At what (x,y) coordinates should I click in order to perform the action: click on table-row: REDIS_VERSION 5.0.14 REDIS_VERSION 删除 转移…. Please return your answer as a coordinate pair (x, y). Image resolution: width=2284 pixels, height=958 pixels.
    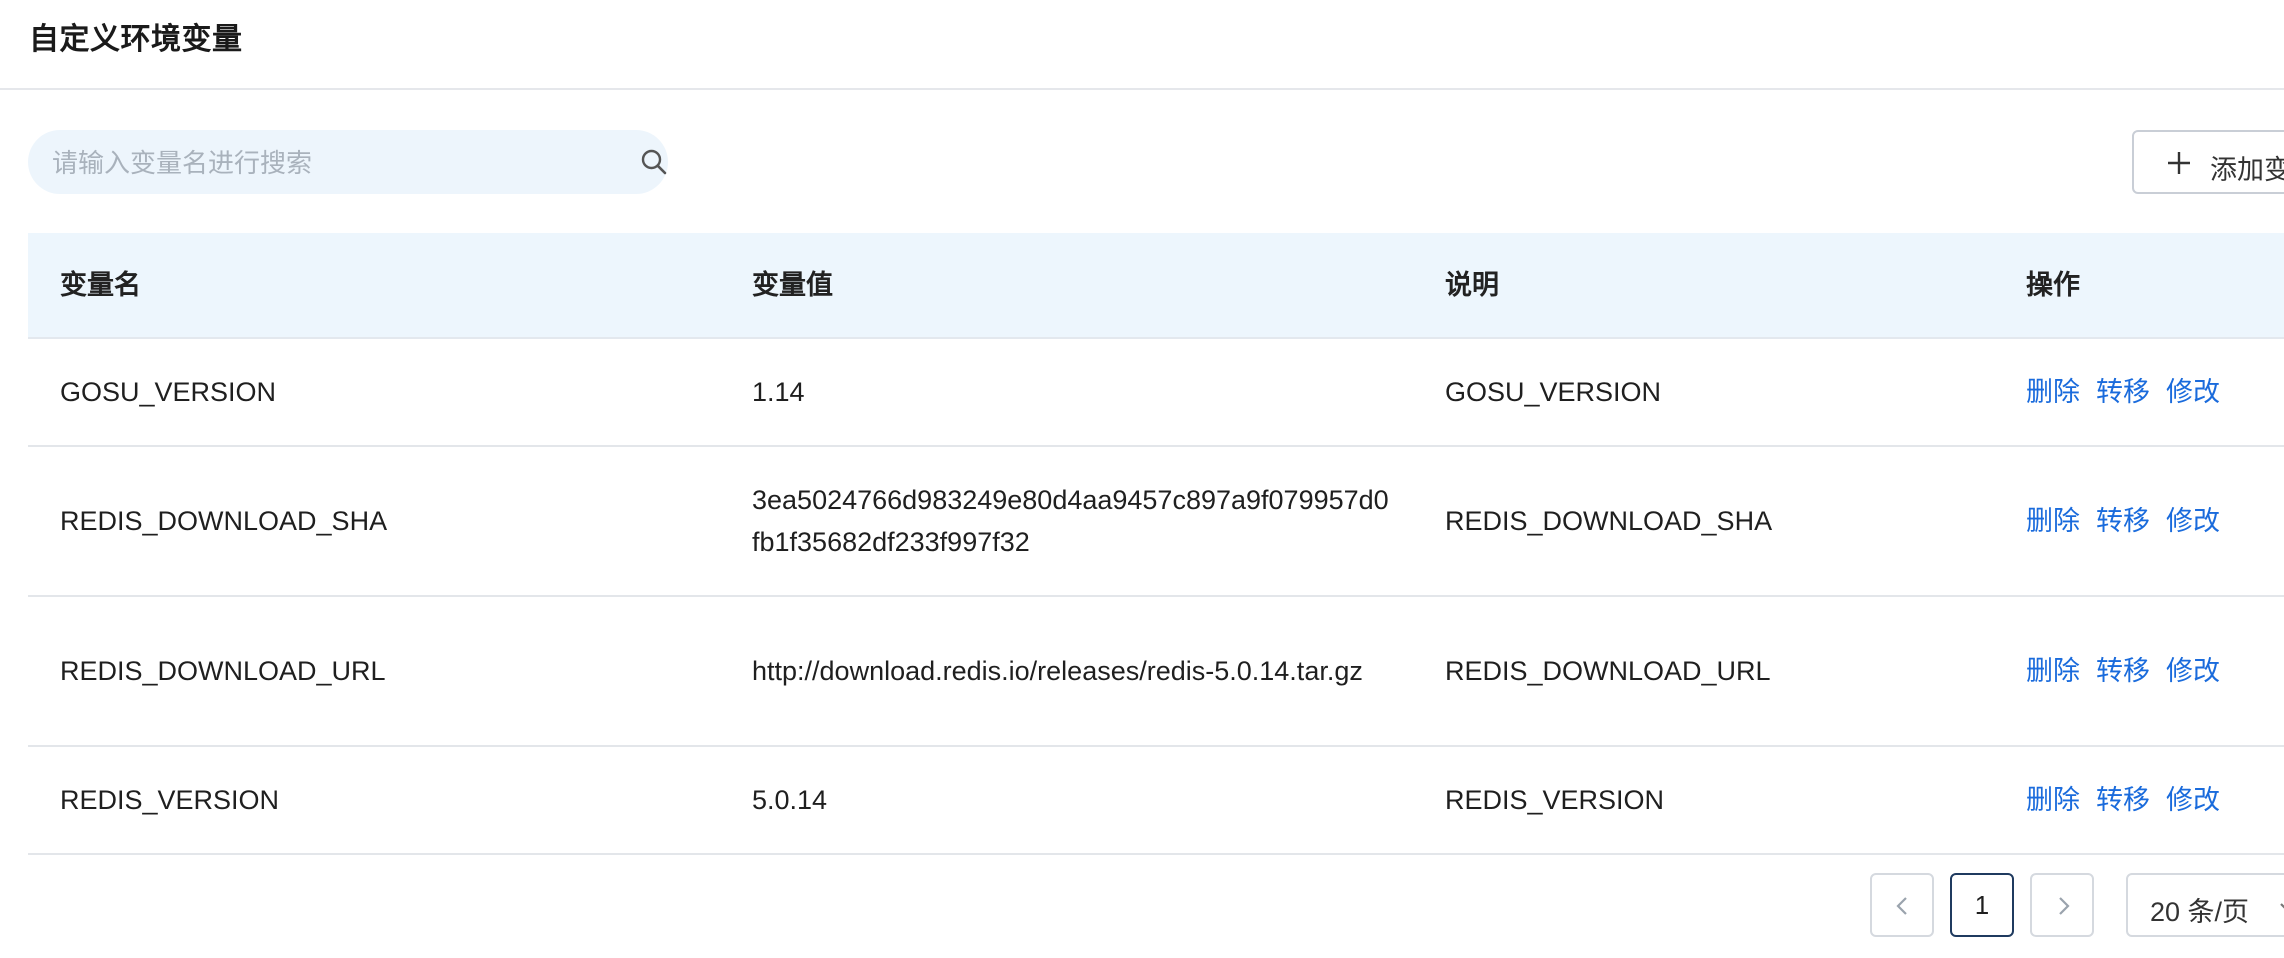
    Looking at the image, I should click on (1156, 801).